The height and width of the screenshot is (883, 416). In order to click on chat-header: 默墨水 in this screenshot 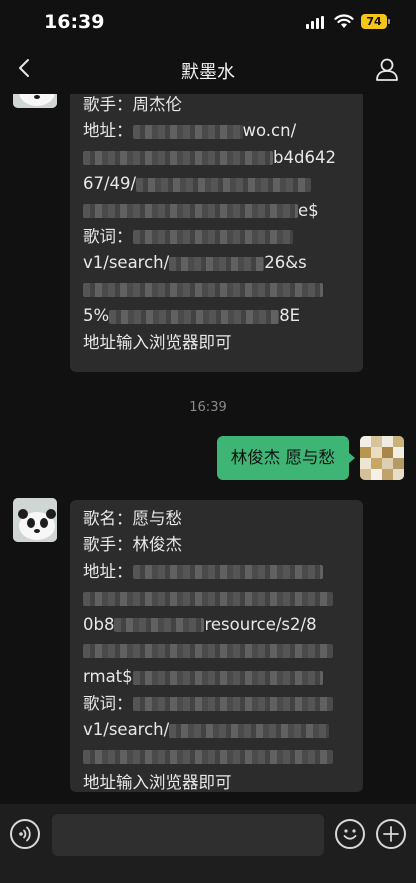, I will do `click(208, 69)`.